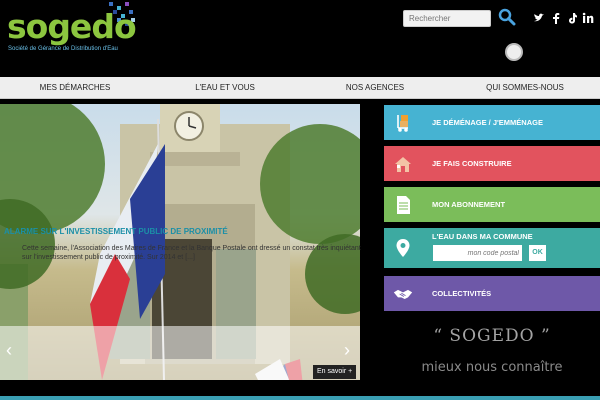 The image size is (600, 400). I want to click on document-icon, so click(403, 205).